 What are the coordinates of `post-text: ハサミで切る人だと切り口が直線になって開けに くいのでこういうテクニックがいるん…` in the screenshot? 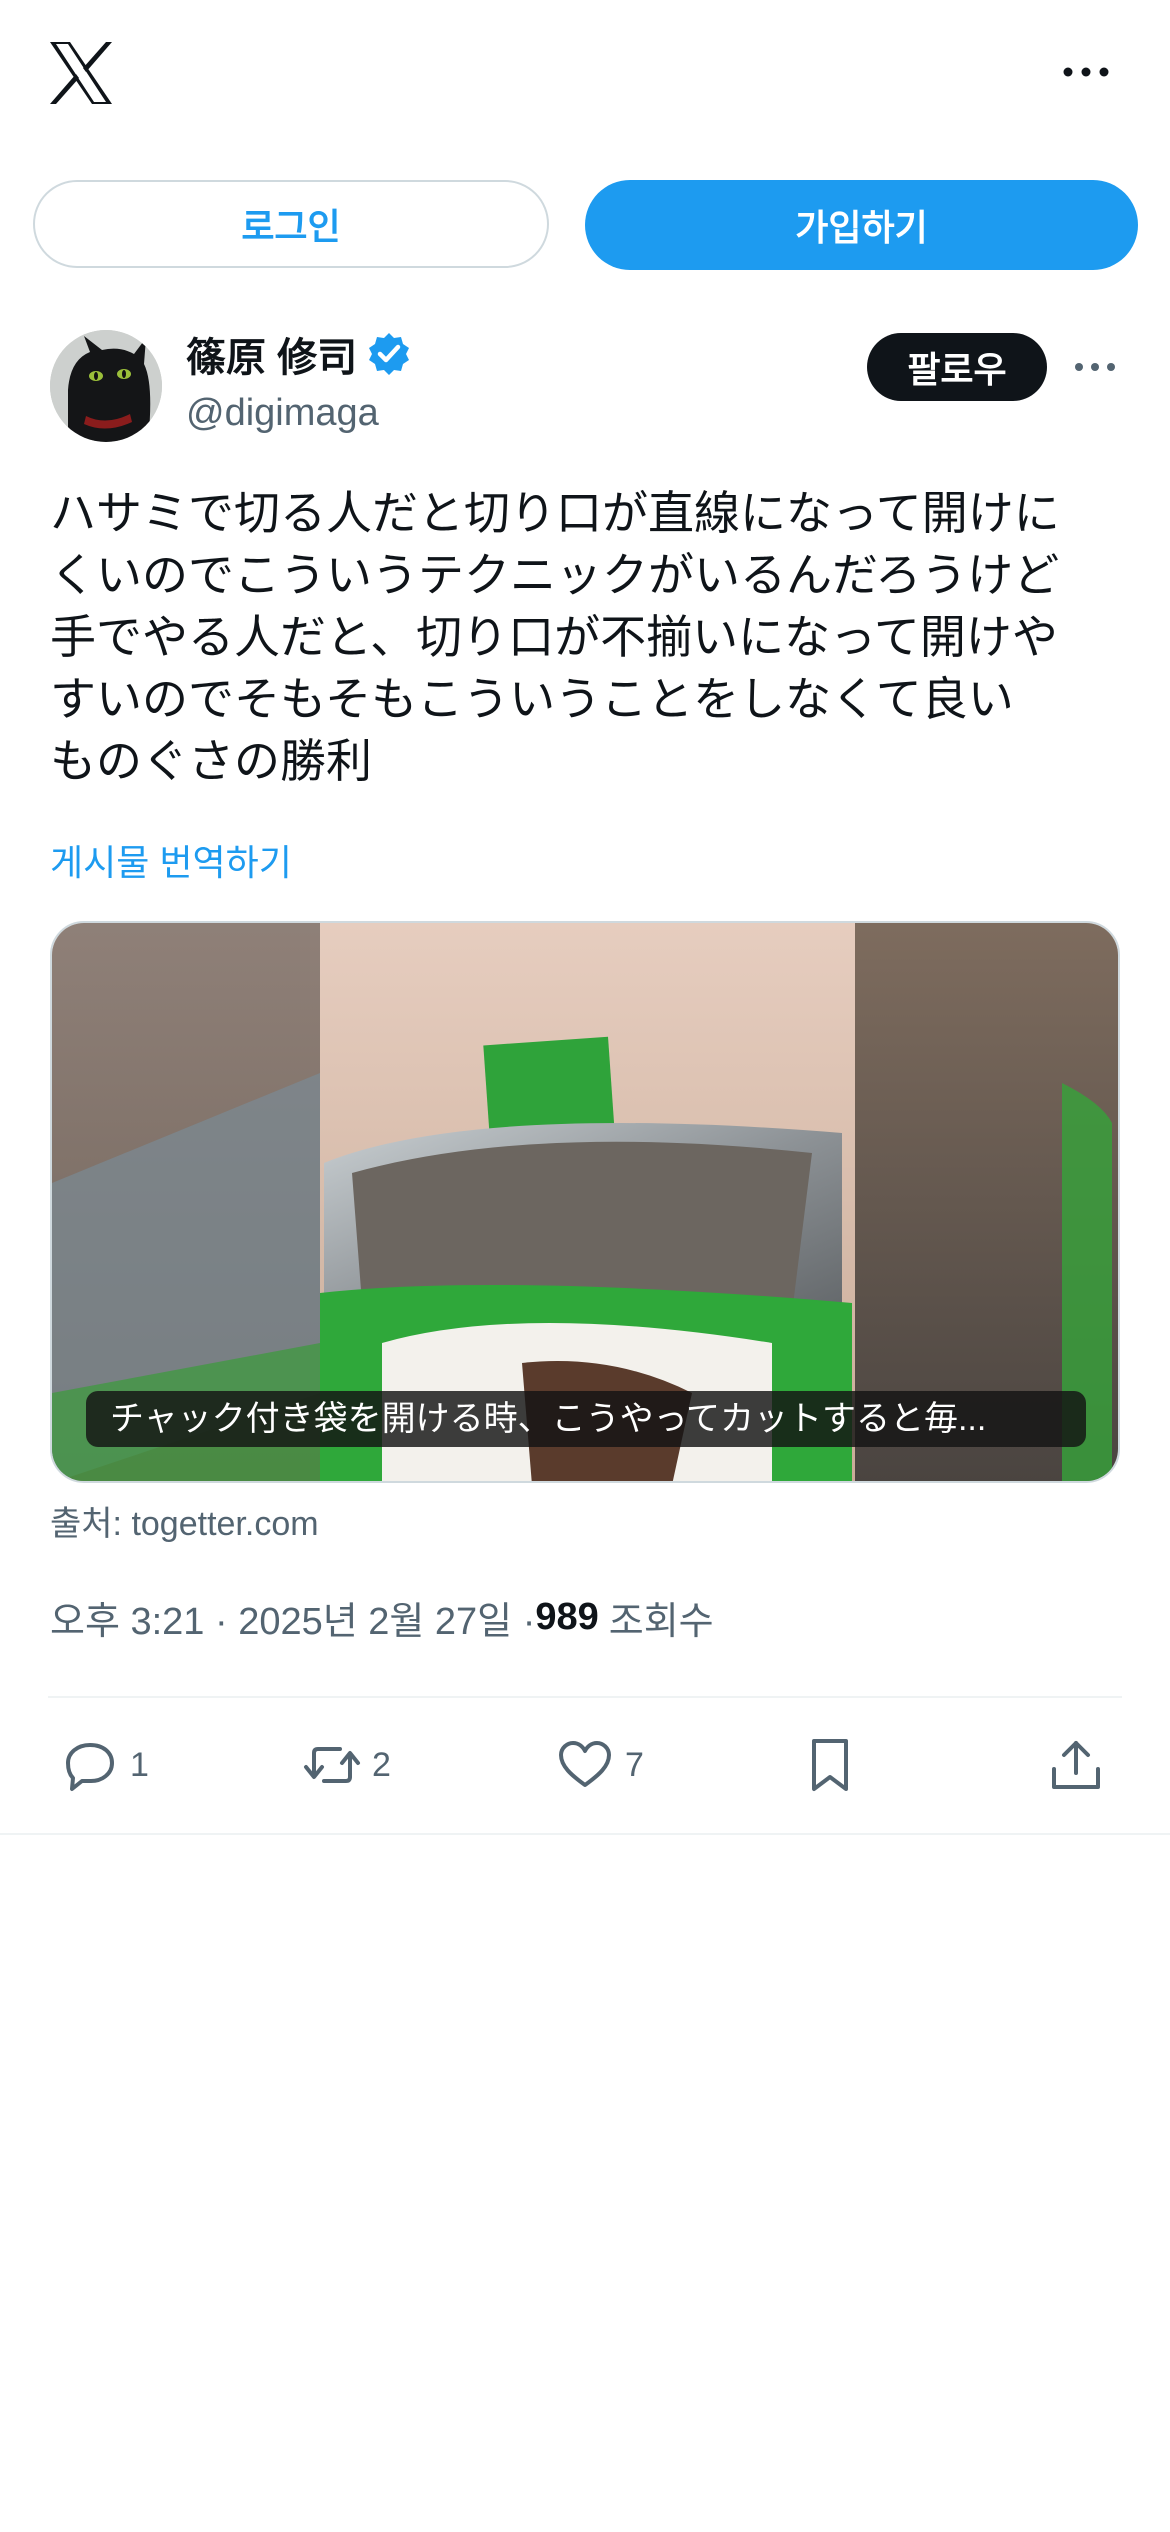 It's located at (555, 637).